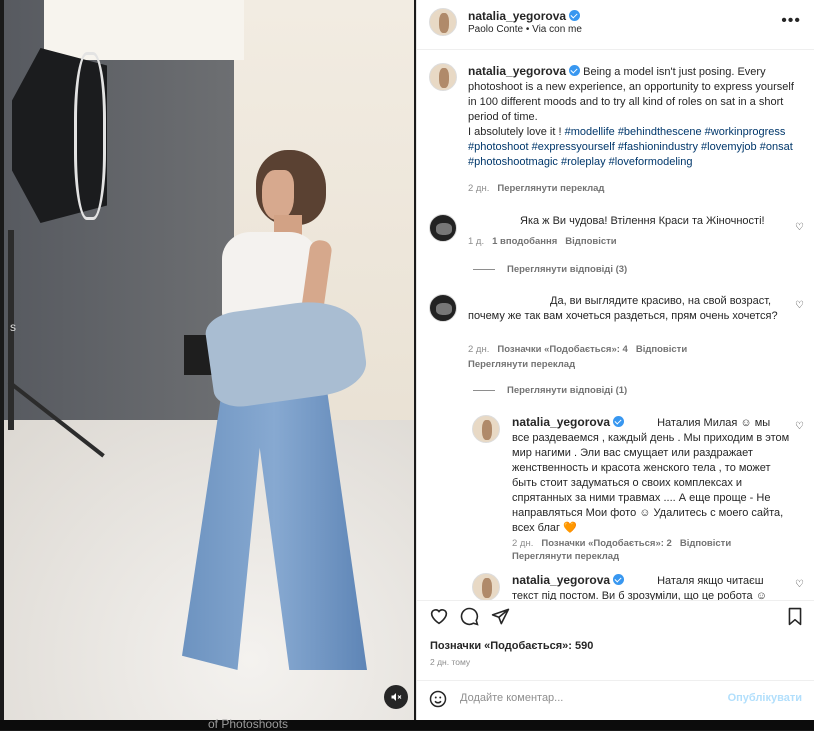 The image size is (814, 731). I want to click on caption-avatar, so click(443, 77).